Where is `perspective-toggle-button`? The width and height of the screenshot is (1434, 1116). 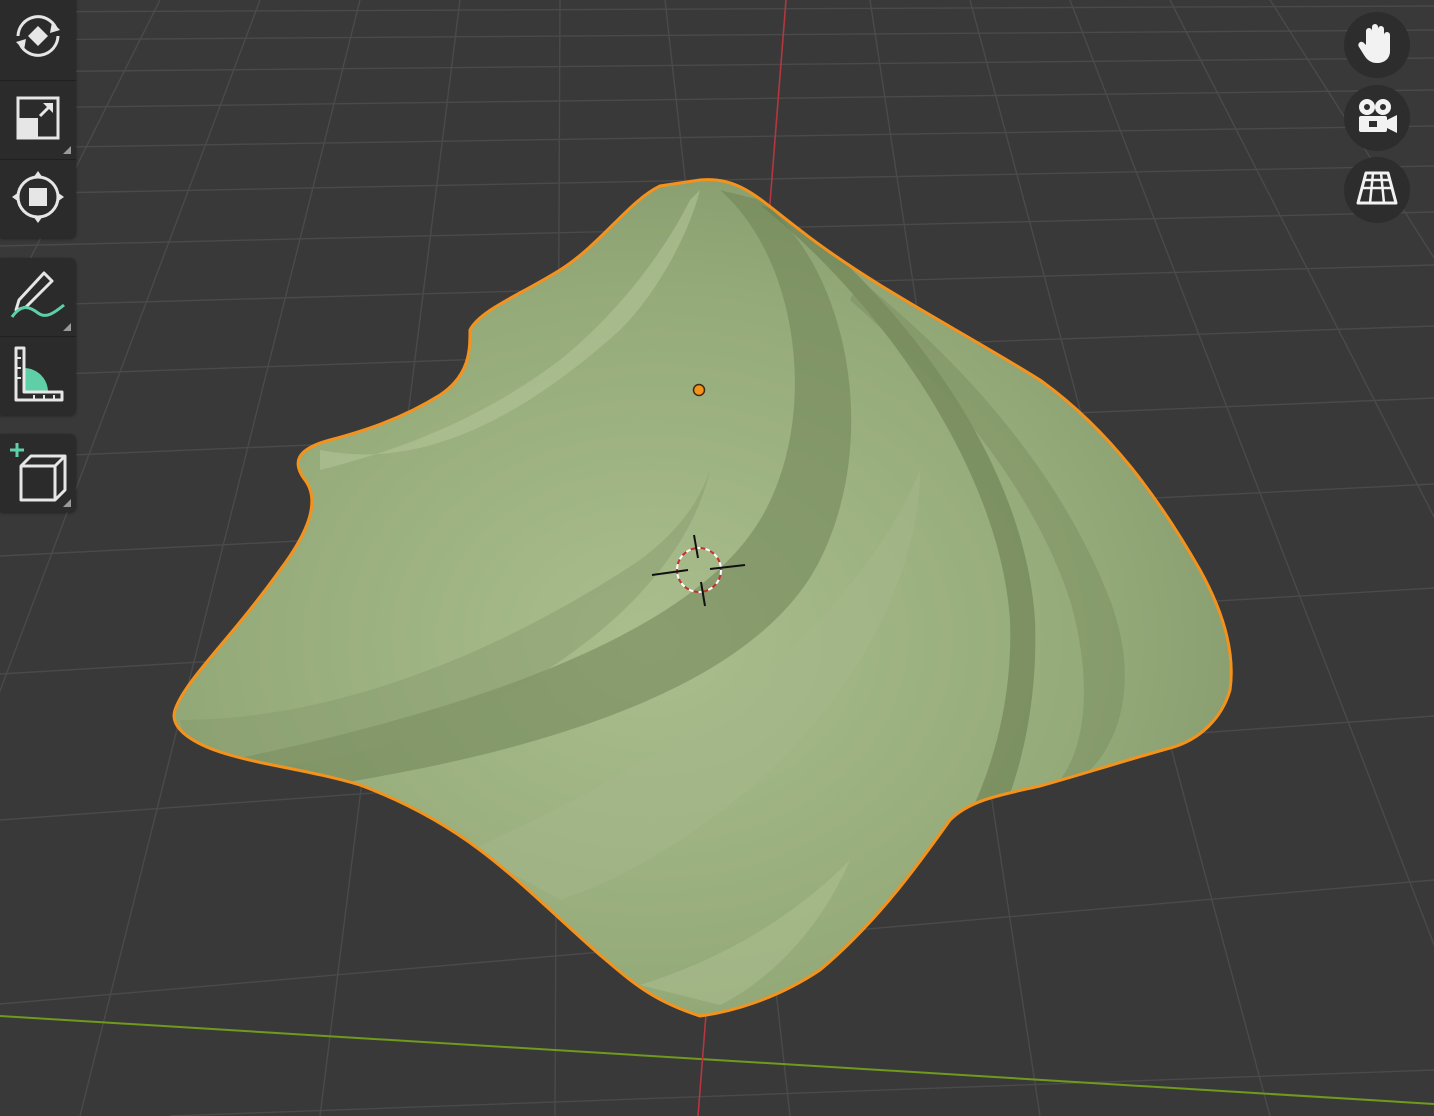 perspective-toggle-button is located at coordinates (1377, 190).